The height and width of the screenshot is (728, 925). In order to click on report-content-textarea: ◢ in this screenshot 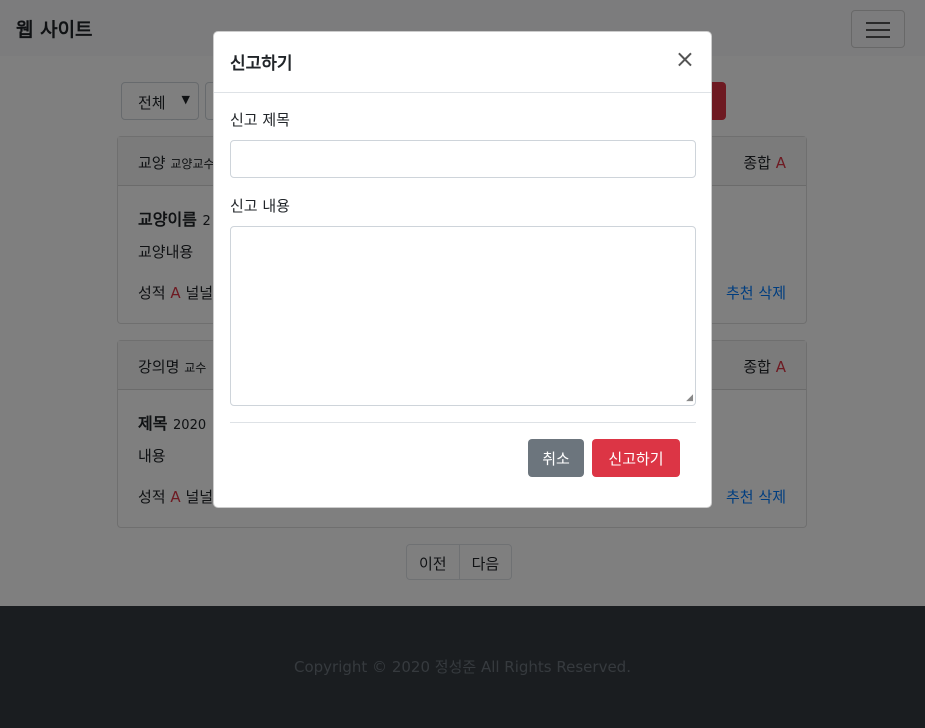, I will do `click(463, 316)`.